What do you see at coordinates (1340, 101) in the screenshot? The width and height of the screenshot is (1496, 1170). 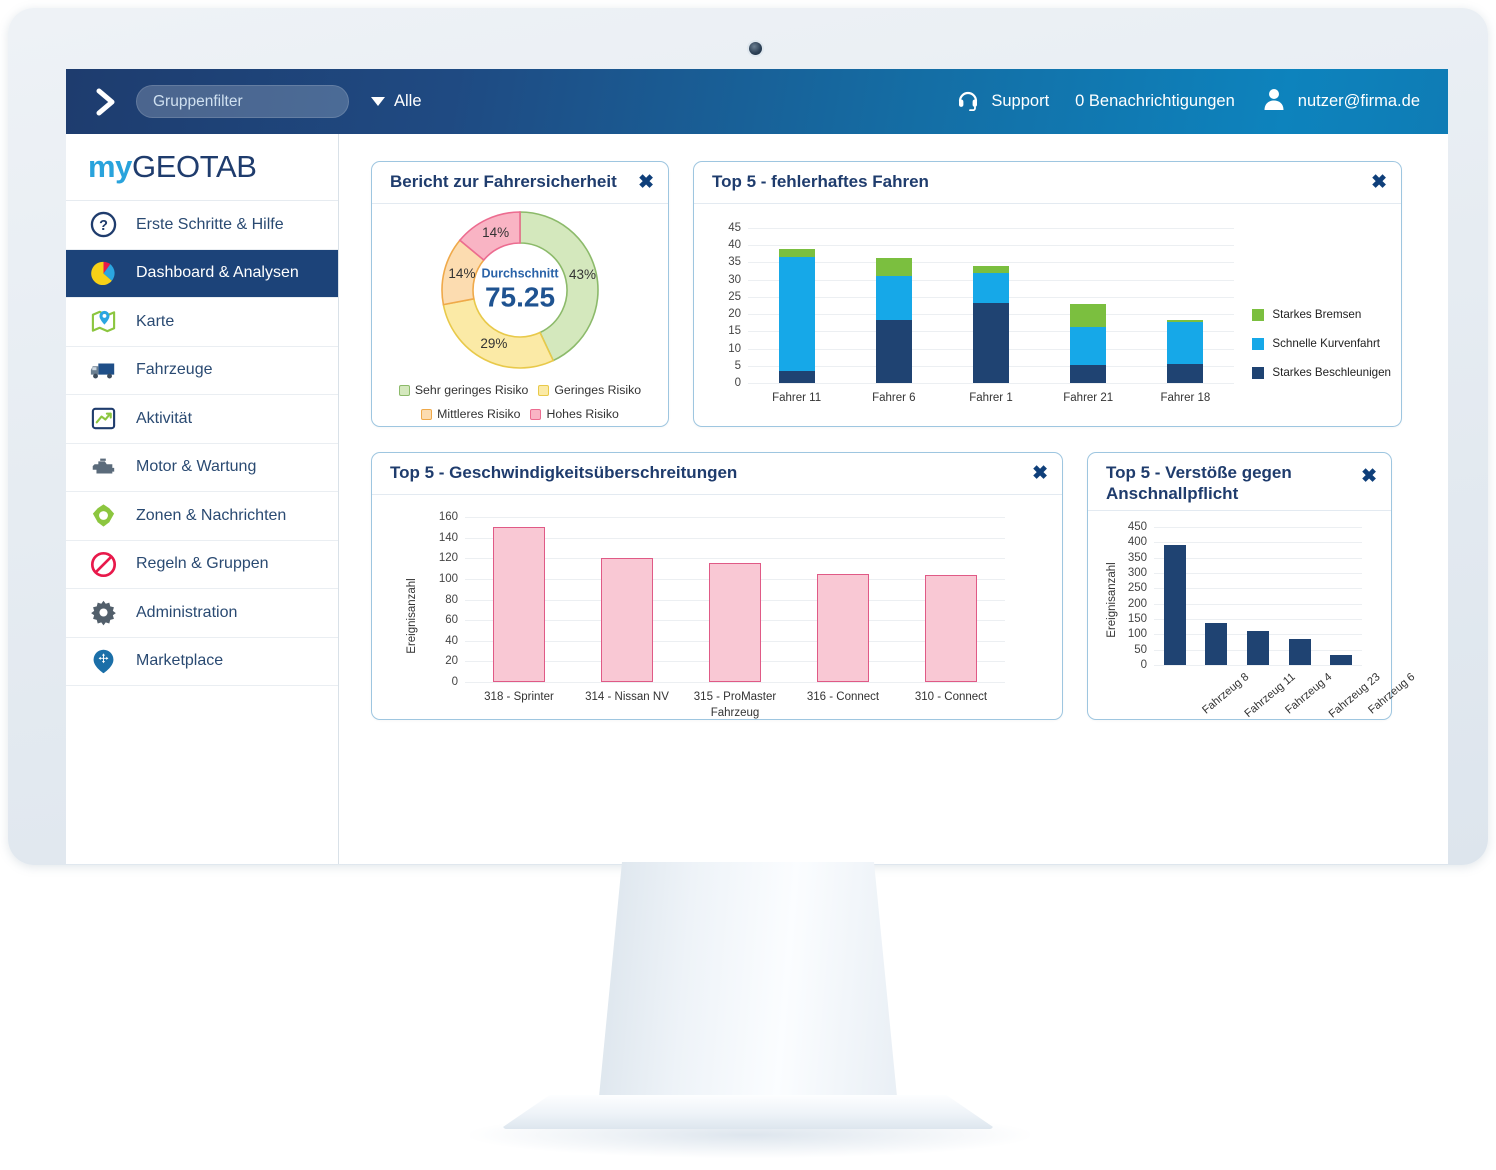 I see `user-menu: nutzer@firma.de` at bounding box center [1340, 101].